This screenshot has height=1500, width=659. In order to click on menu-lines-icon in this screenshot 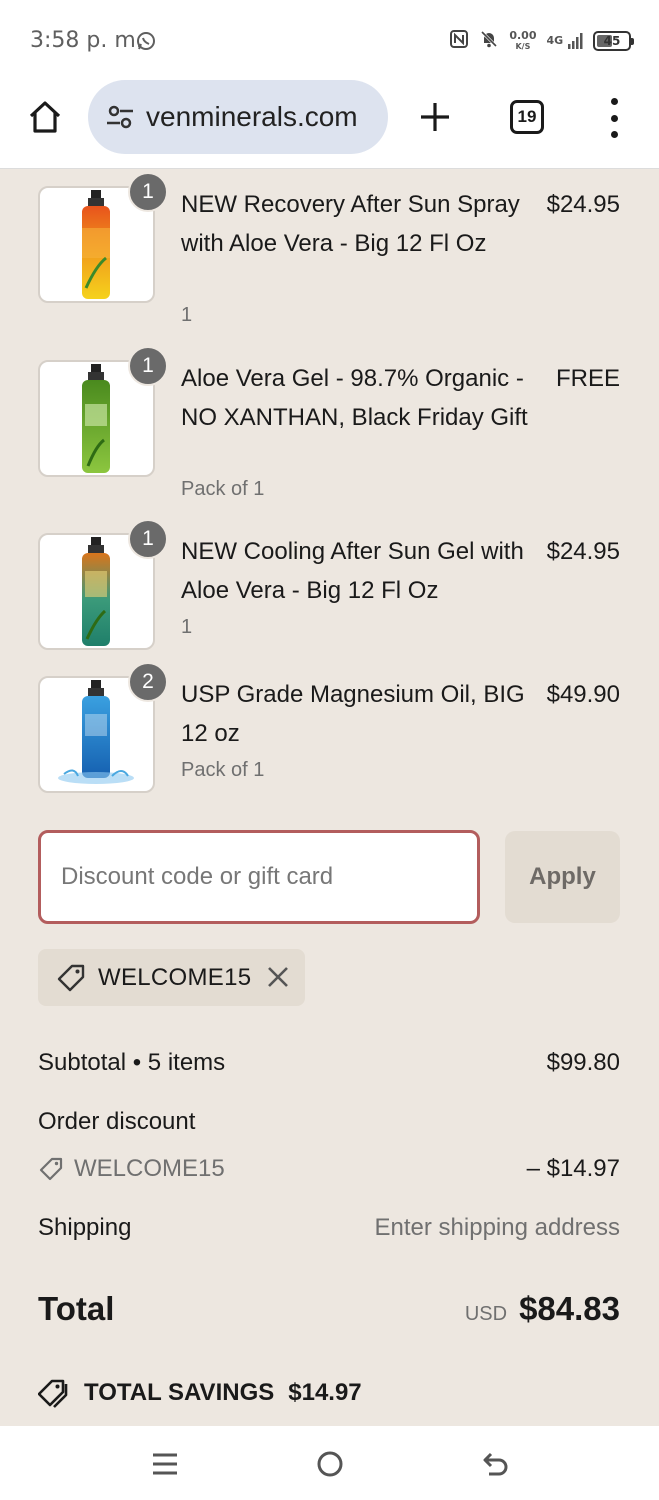, I will do `click(165, 1464)`.